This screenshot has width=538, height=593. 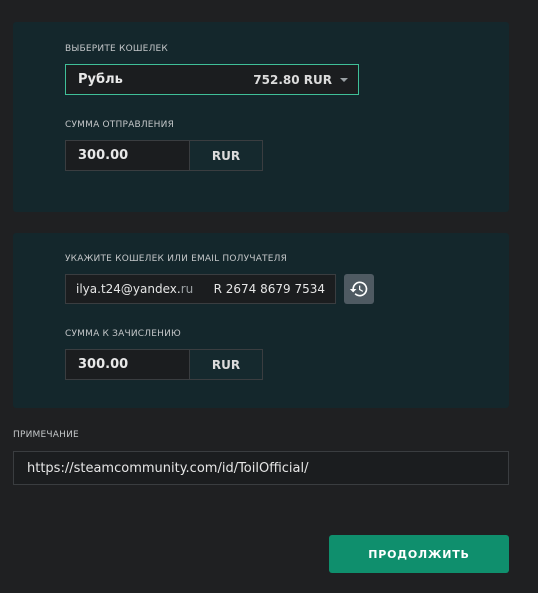 I want to click on wallet-name: Рубль, so click(x=100, y=79).